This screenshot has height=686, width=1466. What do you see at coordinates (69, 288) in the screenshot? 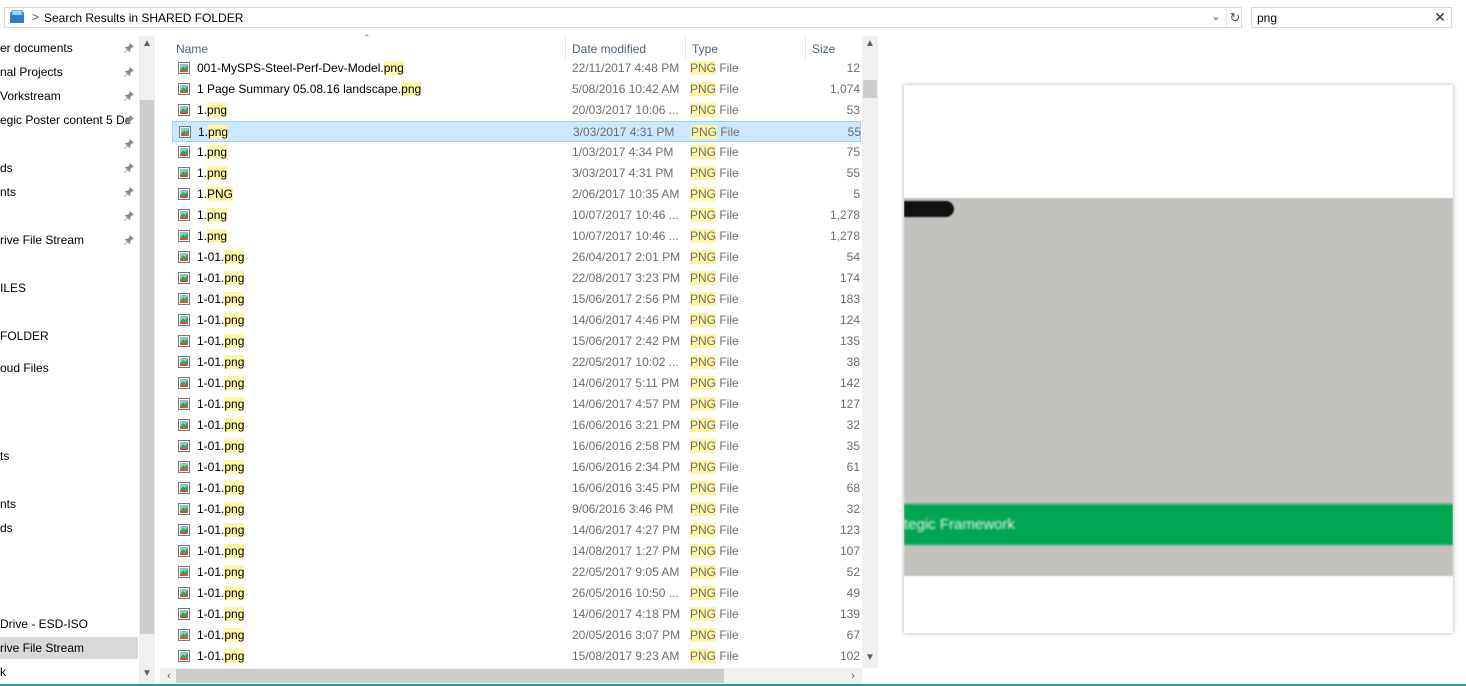
I see `nav-item: ILES` at bounding box center [69, 288].